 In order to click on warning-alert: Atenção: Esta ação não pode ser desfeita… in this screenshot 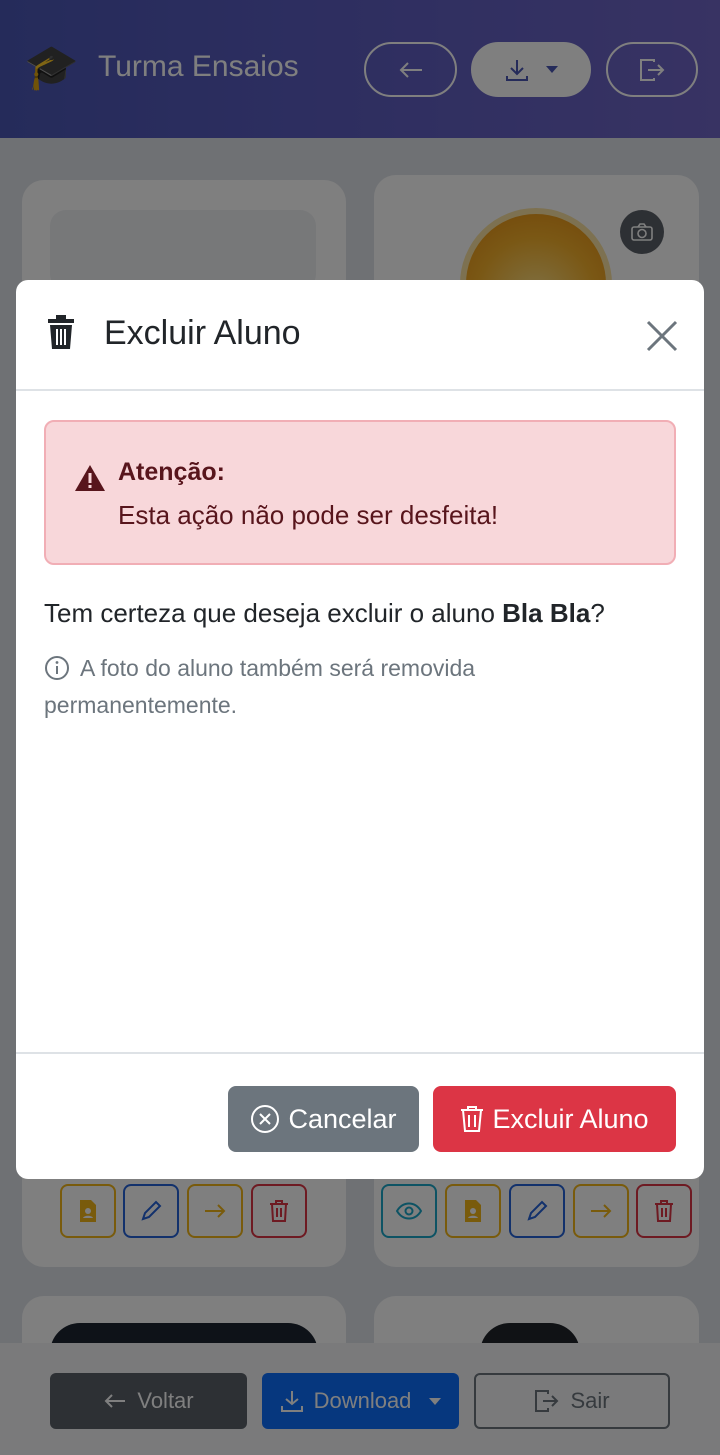, I will do `click(360, 492)`.